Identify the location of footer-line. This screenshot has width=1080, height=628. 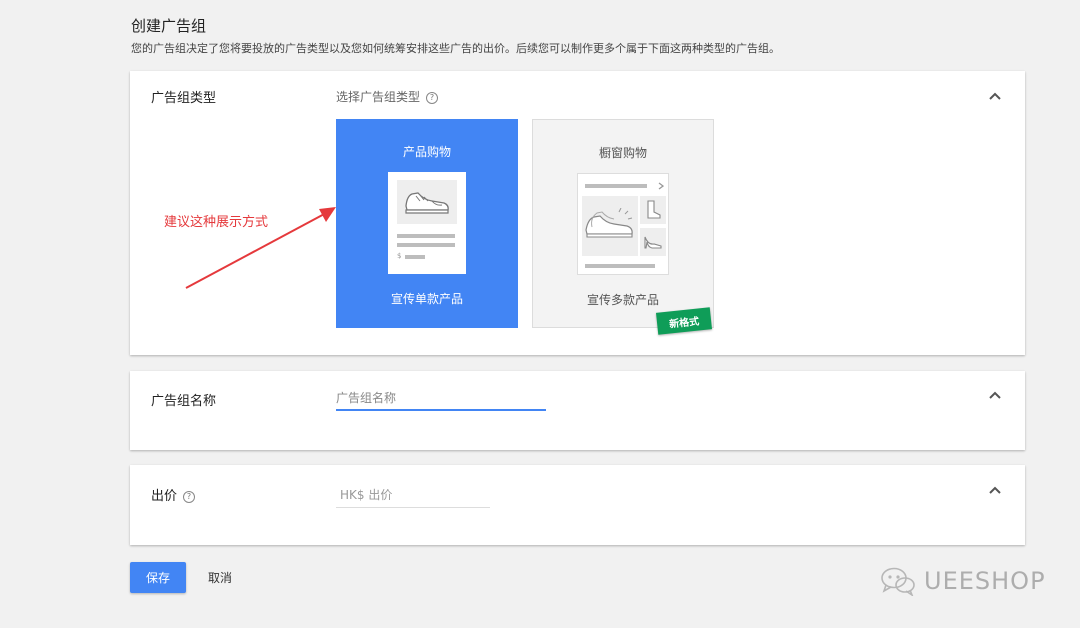
(620, 266).